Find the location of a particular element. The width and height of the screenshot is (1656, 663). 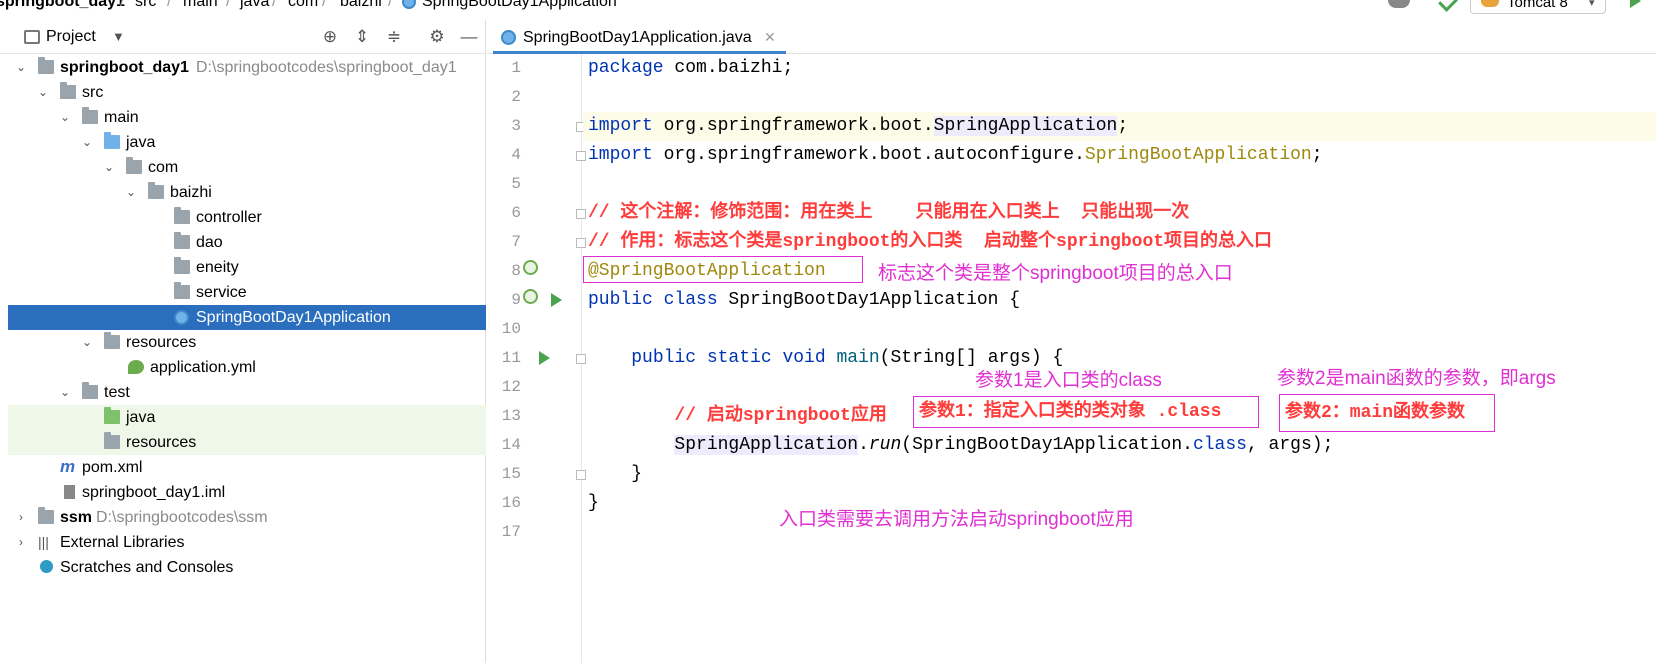

class-ref: SpringApplication is located at coordinates (1025, 126).